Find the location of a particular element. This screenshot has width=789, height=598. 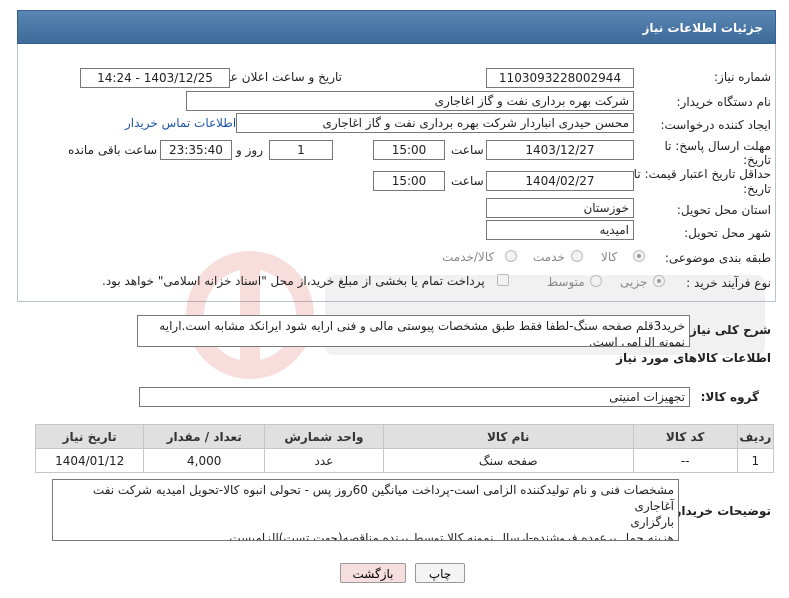

process-option-medium: متوسط is located at coordinates (566, 282).